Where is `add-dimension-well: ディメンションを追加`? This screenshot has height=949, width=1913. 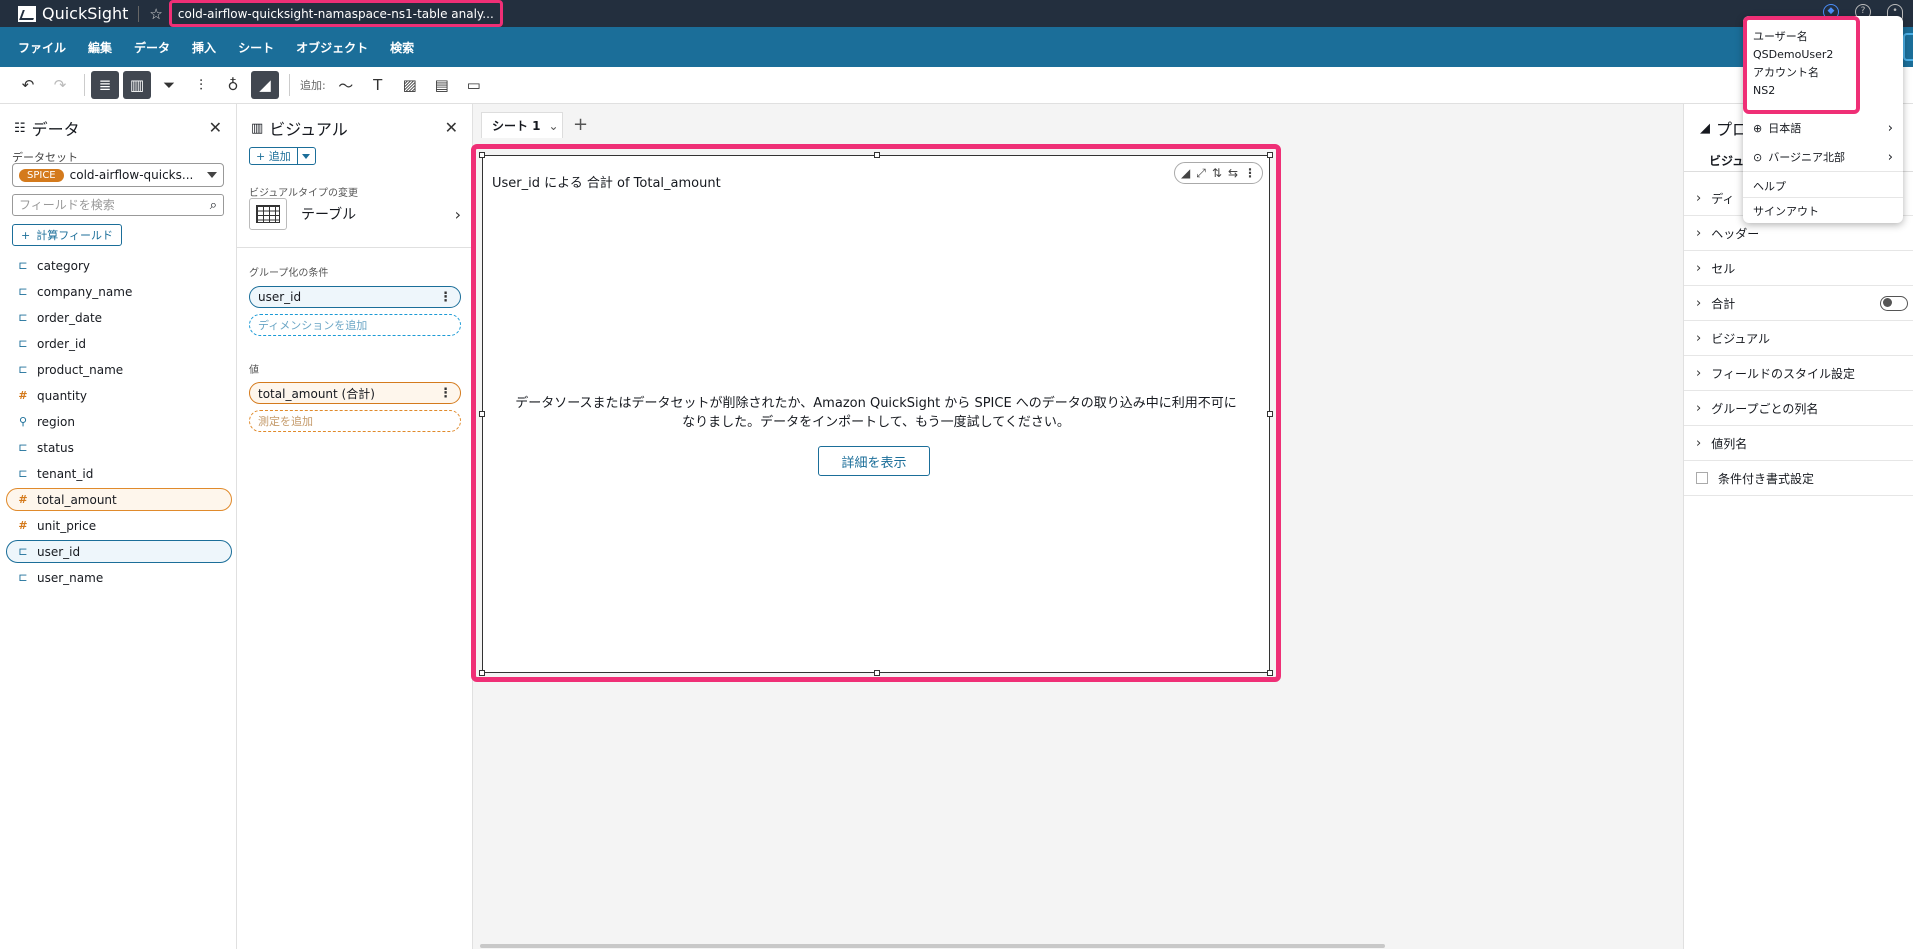
add-dimension-well: ディメンションを追加 is located at coordinates (355, 325).